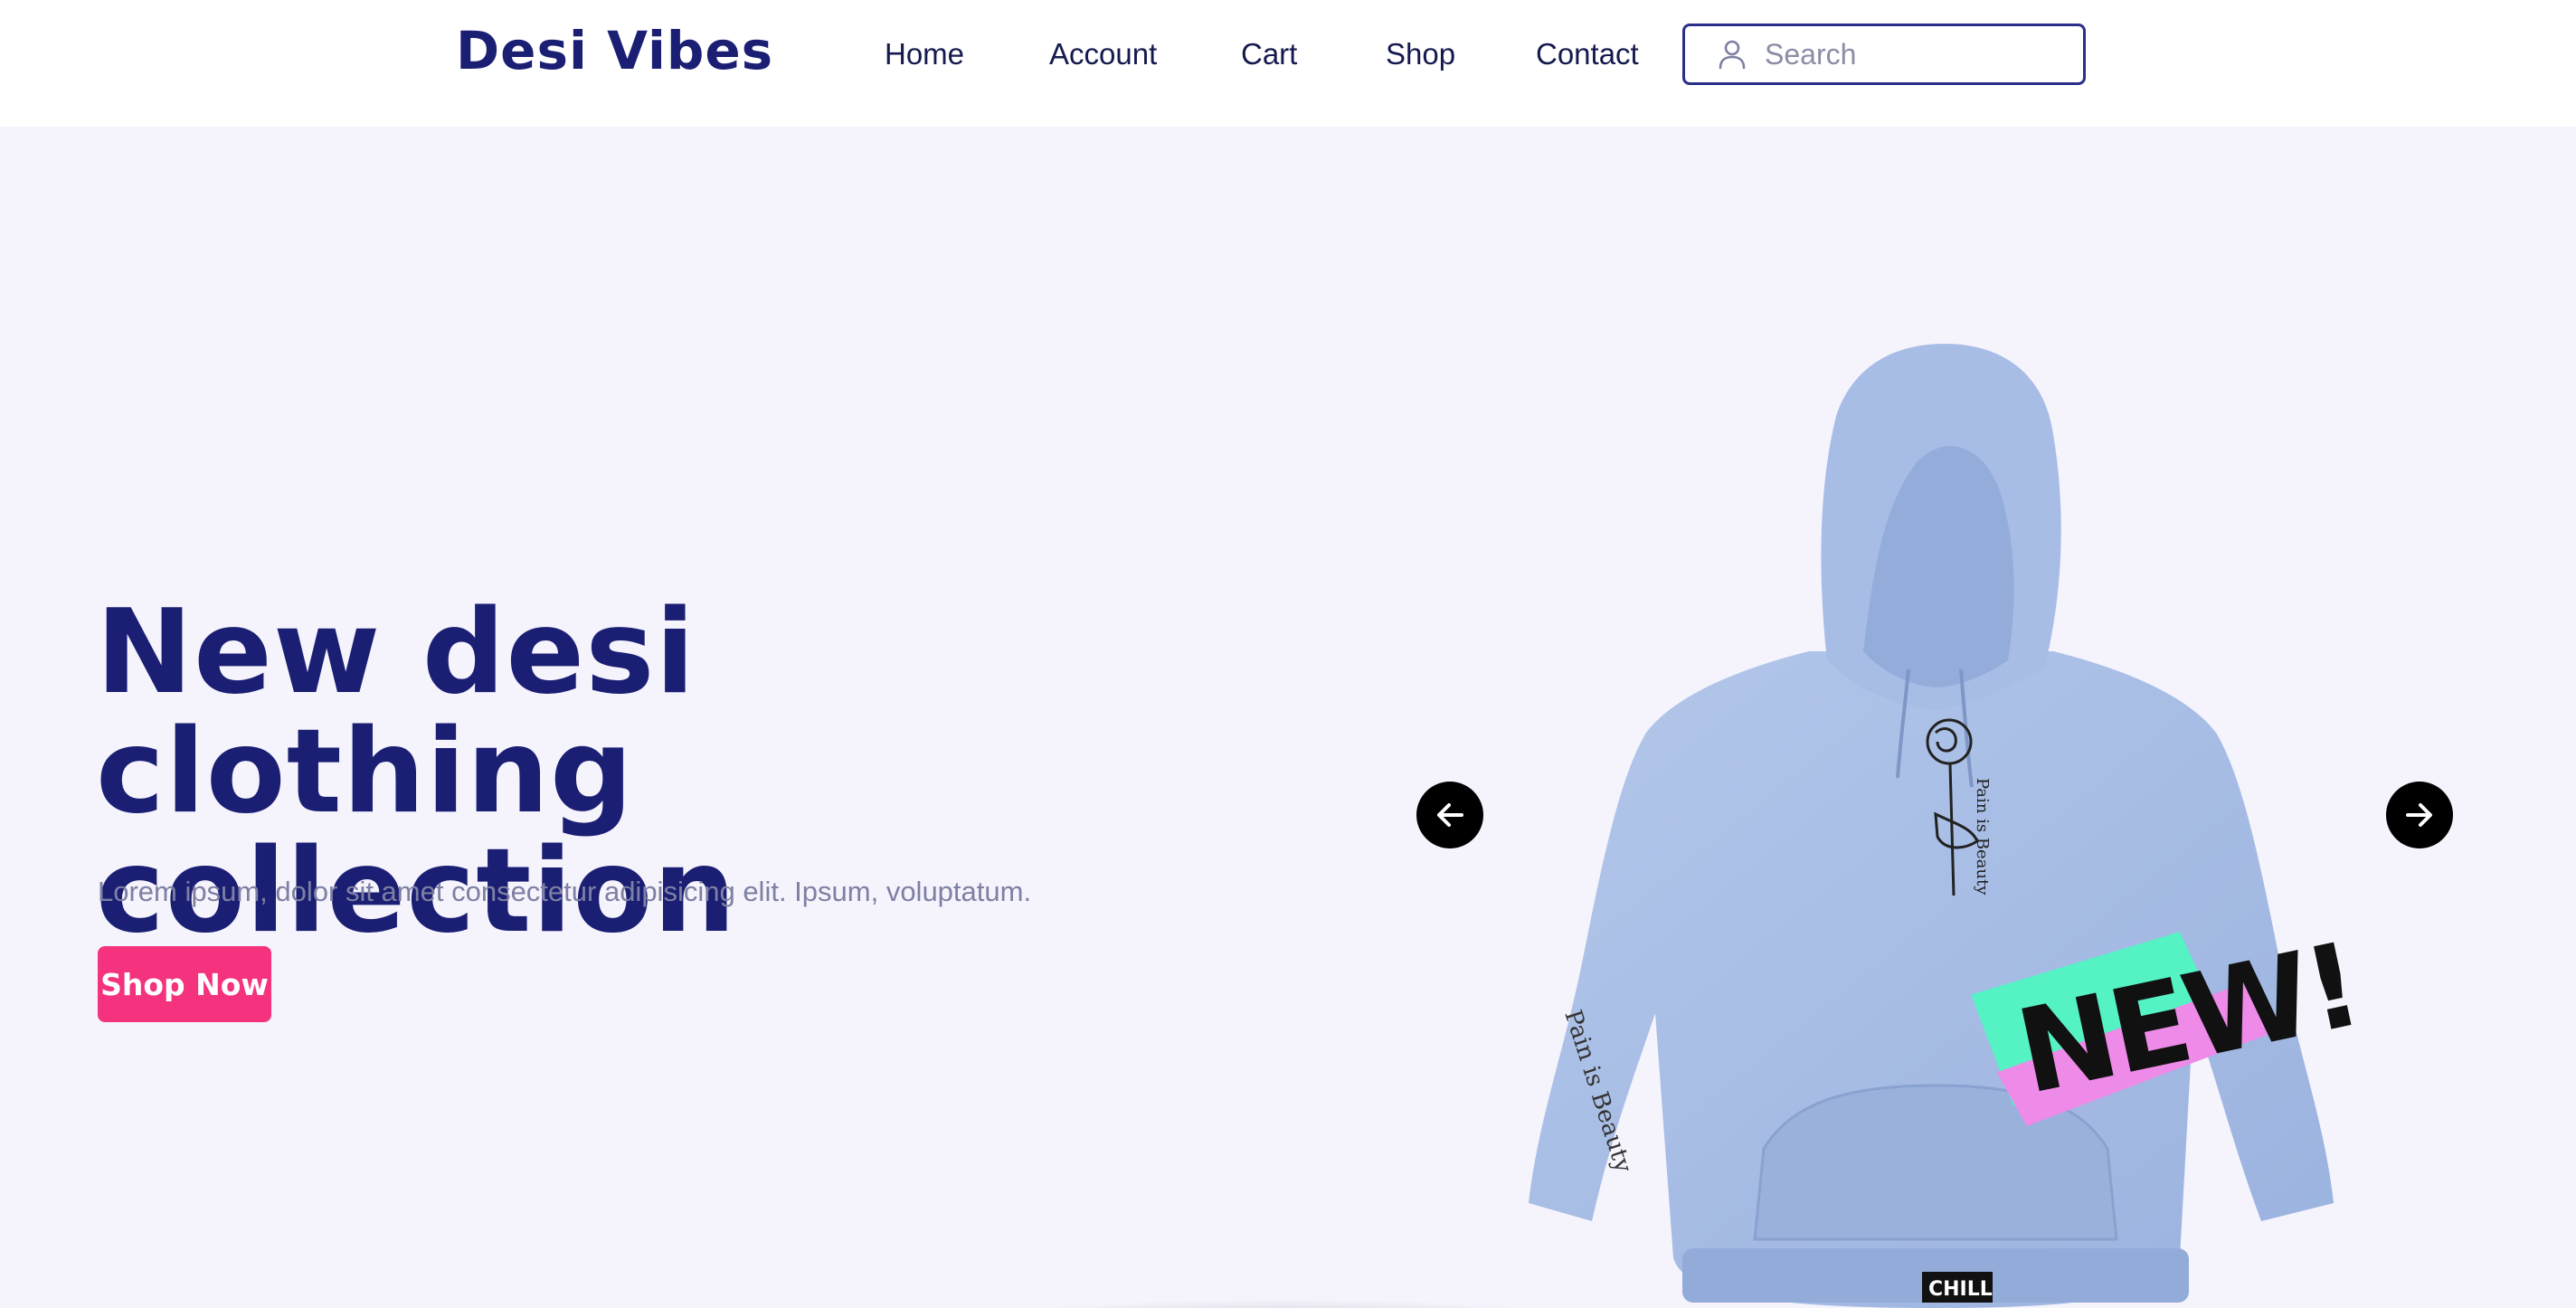 The width and height of the screenshot is (2576, 1308). What do you see at coordinates (1284, 1303) in the screenshot?
I see `section-shadow` at bounding box center [1284, 1303].